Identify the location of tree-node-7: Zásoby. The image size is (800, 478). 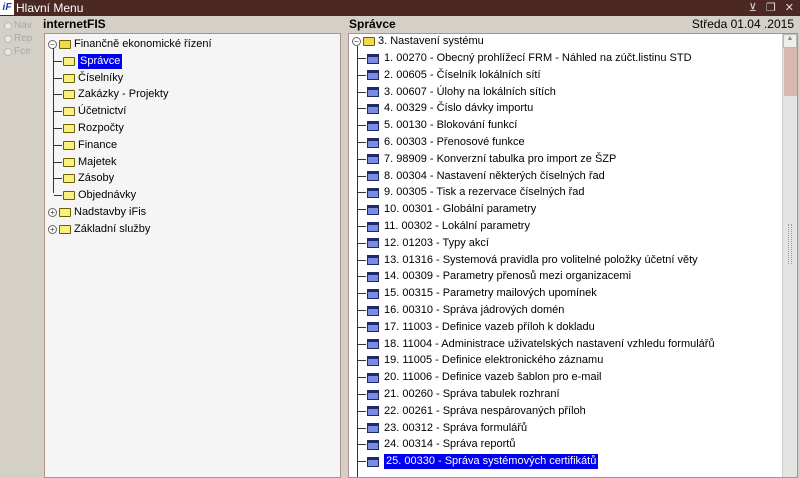
(88, 178).